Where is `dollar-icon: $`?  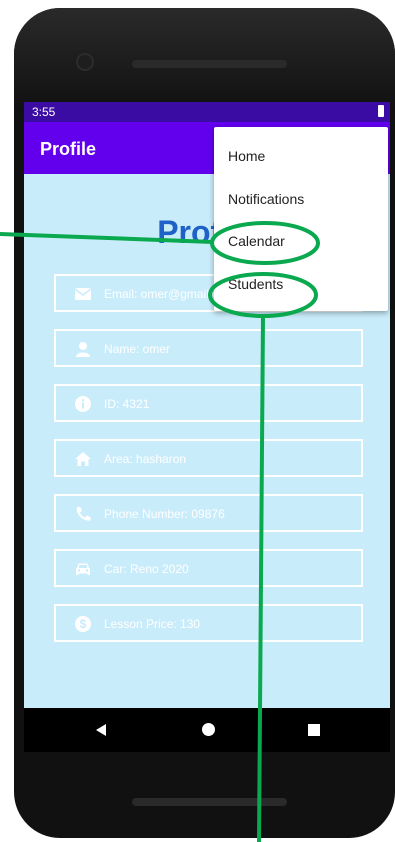
dollar-icon: $ is located at coordinates (83, 624).